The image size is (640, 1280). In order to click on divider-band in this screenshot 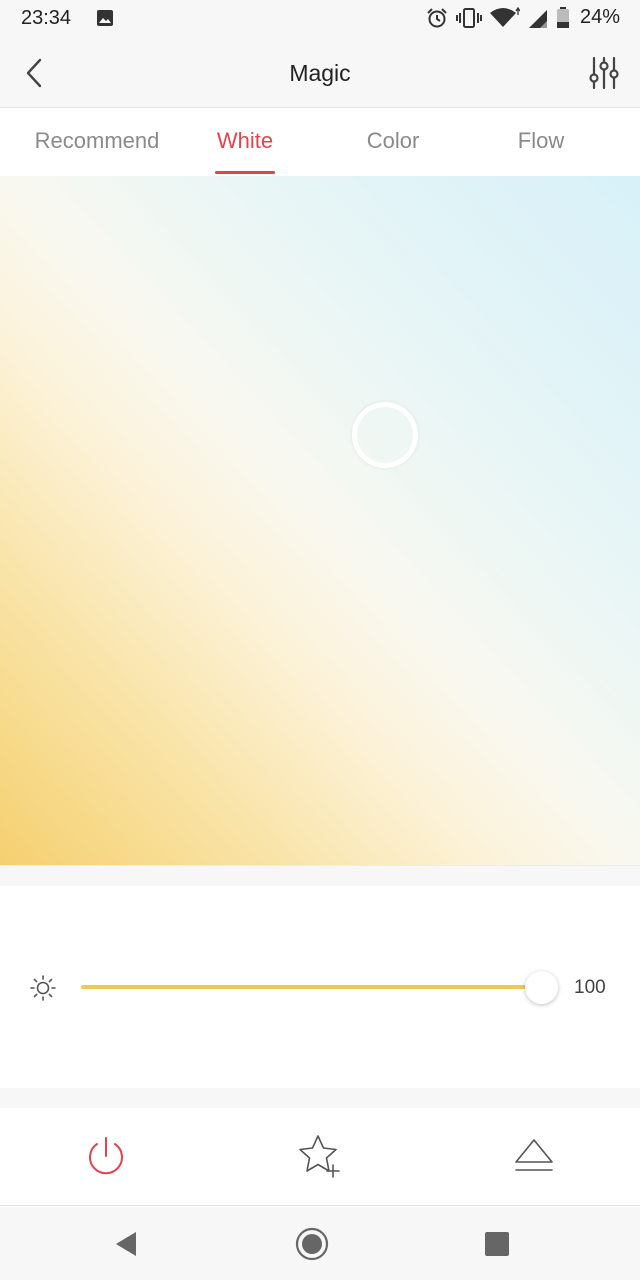, I will do `click(320, 875)`.